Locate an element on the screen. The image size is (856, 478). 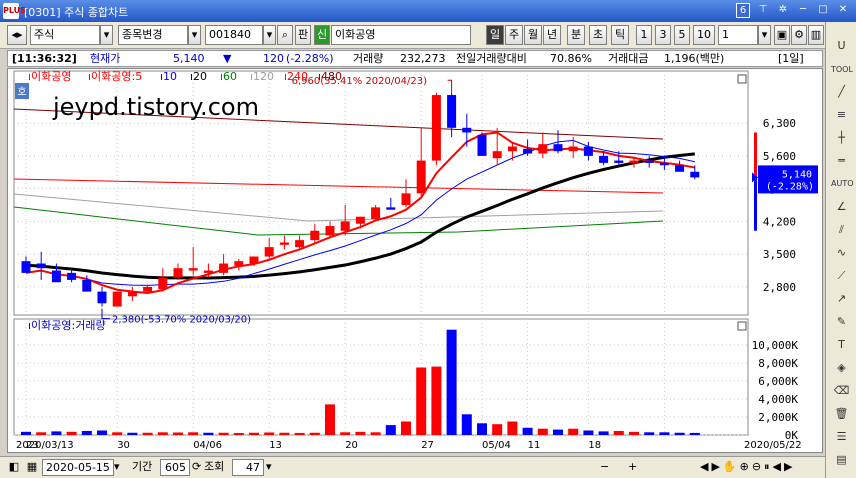
date-input: 2020-05-15 is located at coordinates (78, 467).